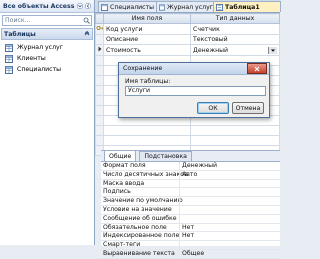 The height and width of the screenshot is (259, 320). Describe the element at coordinates (122, 245) in the screenshot. I see `property-label: Смарт-теги` at that location.